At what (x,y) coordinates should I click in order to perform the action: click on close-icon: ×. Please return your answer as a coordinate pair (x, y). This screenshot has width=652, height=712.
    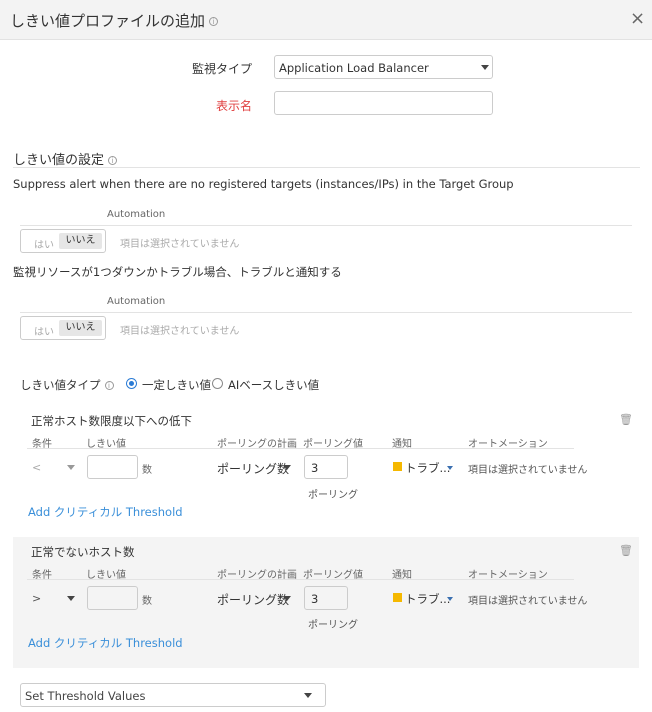
    Looking at the image, I should click on (637, 18).